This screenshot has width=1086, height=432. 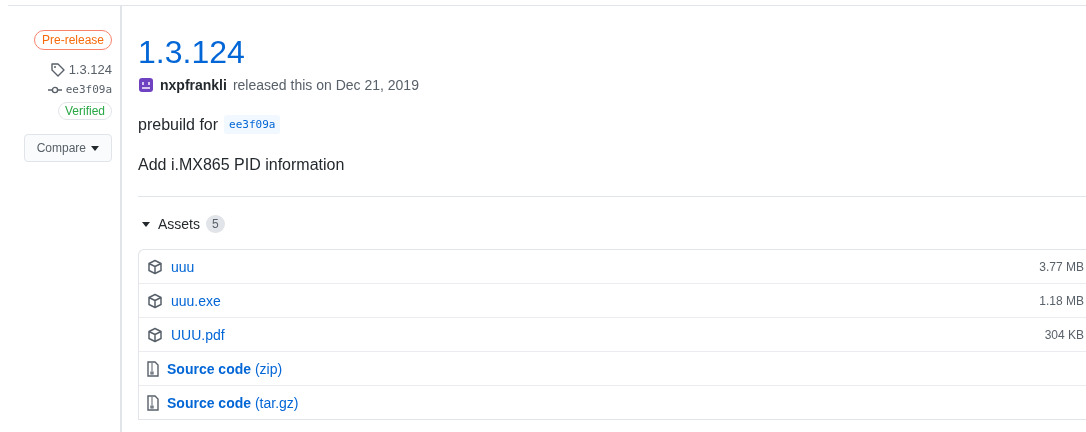 What do you see at coordinates (57, 69) in the screenshot?
I see `tag-icon` at bounding box center [57, 69].